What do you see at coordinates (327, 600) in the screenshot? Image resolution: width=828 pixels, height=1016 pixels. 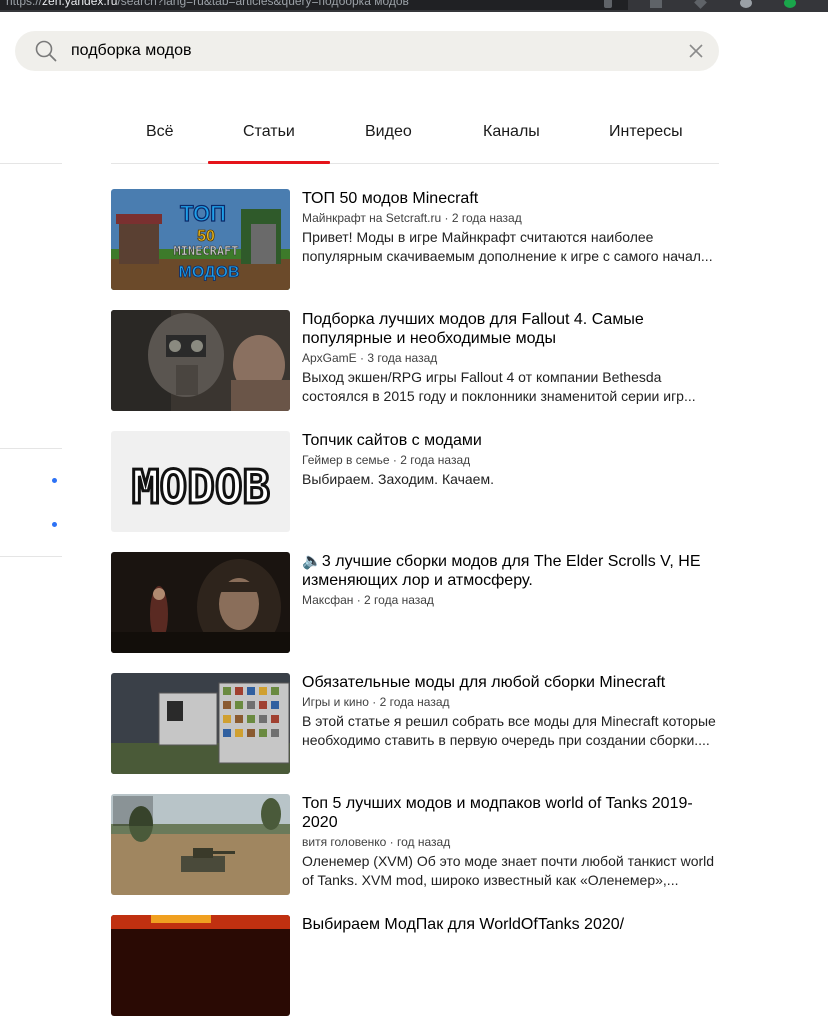 I see `result-source: Максфан` at bounding box center [327, 600].